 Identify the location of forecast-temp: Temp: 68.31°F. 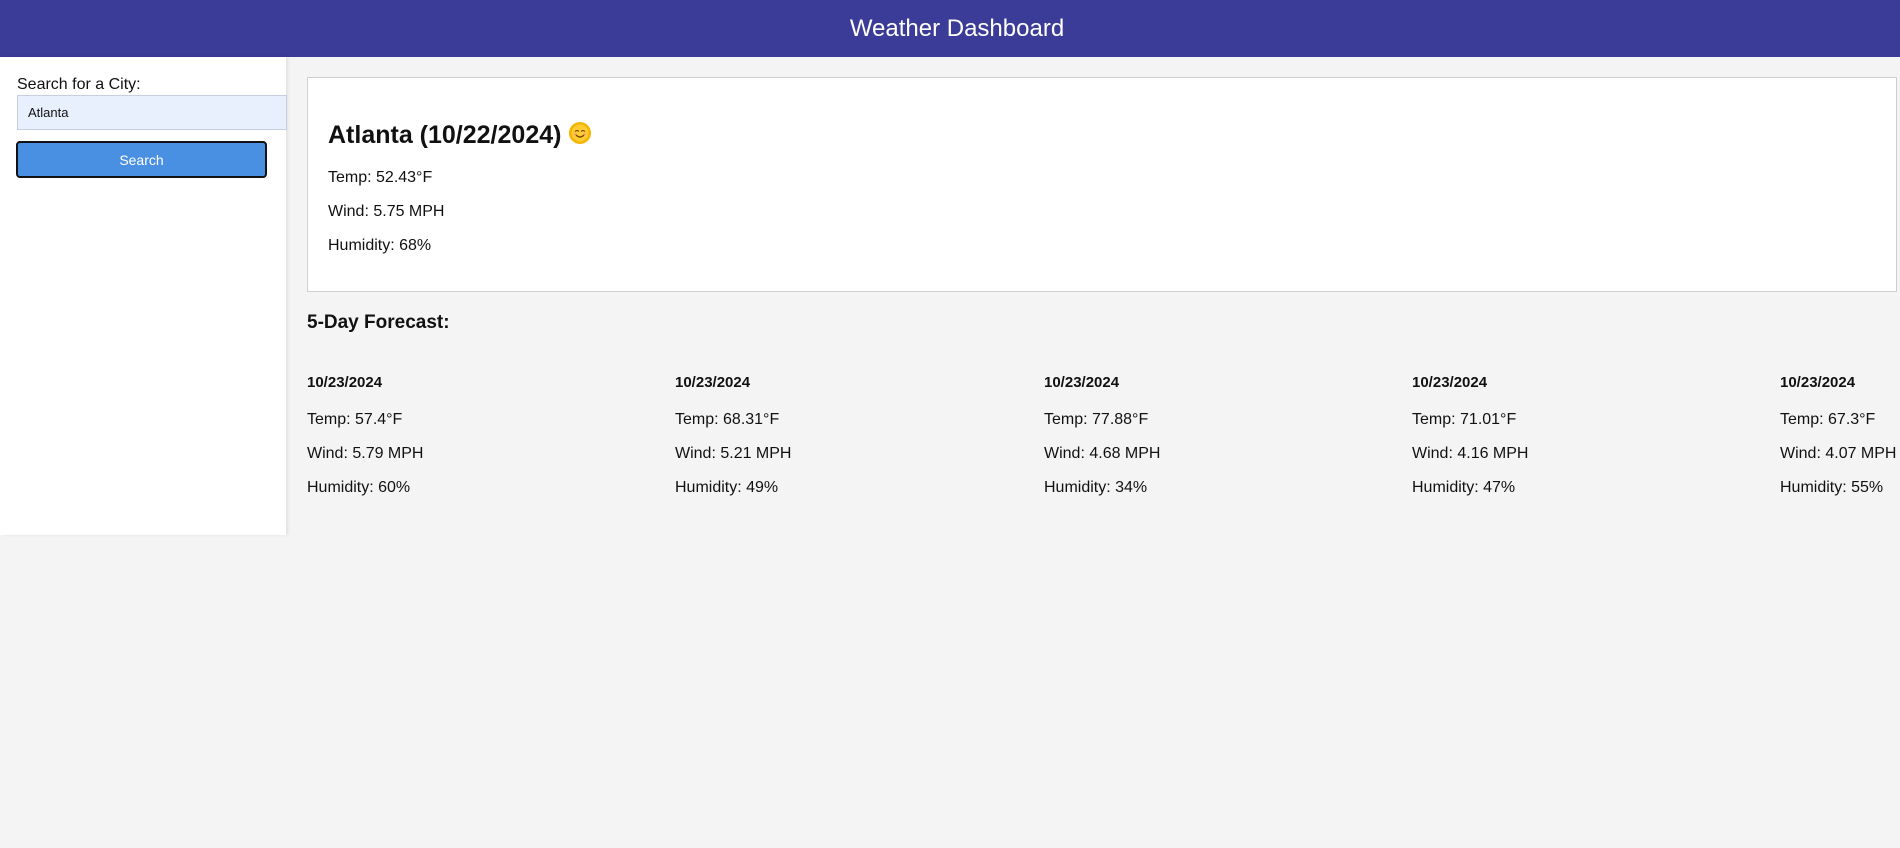
(727, 419).